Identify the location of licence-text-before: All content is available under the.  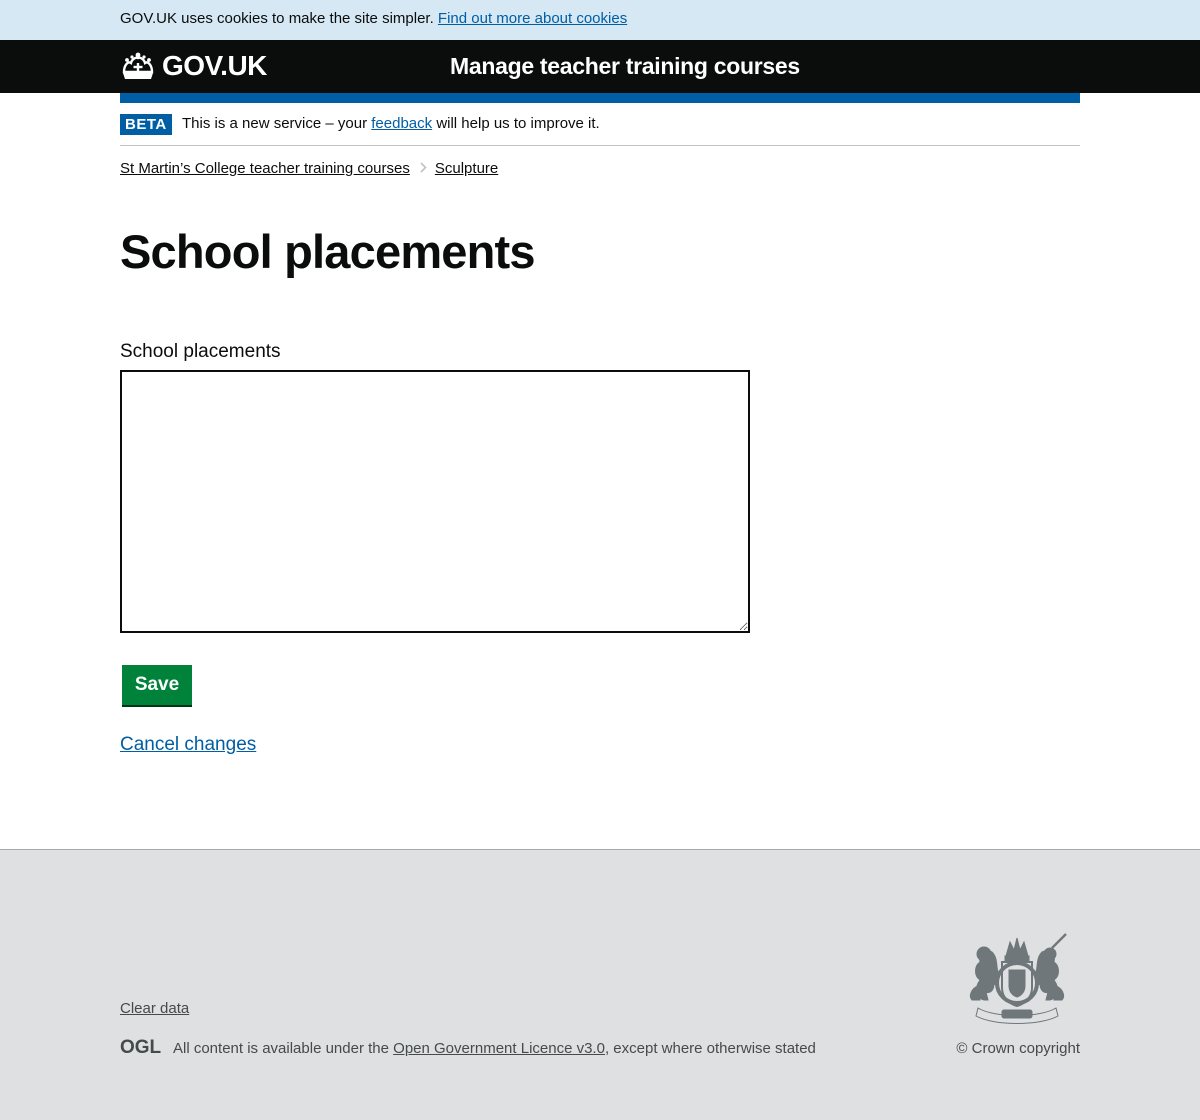
(281, 1048).